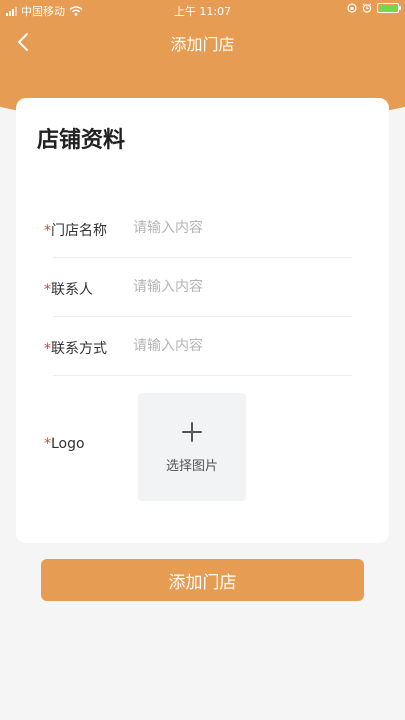 This screenshot has height=720, width=405. Describe the element at coordinates (238, 287) in the screenshot. I see `contact-person-input` at that location.